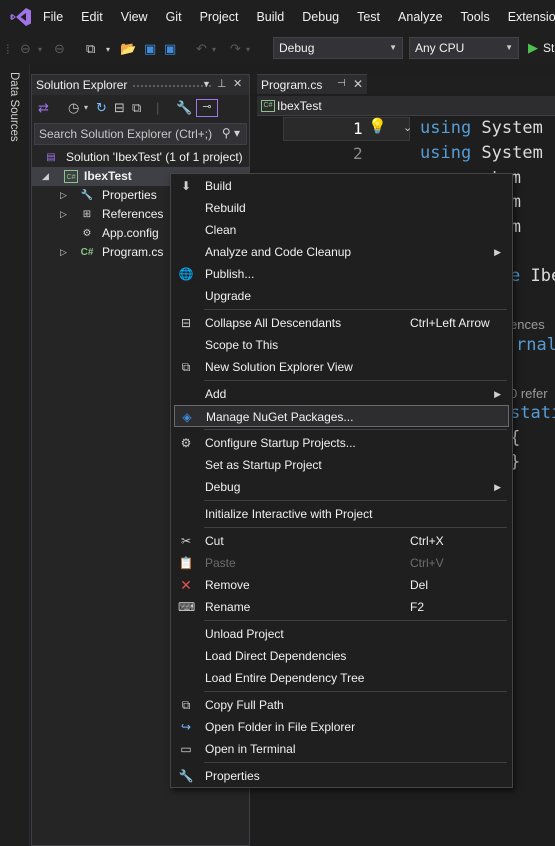  What do you see at coordinates (341, 345) in the screenshot?
I see `menu-item-scope-to-this: Scope to This` at bounding box center [341, 345].